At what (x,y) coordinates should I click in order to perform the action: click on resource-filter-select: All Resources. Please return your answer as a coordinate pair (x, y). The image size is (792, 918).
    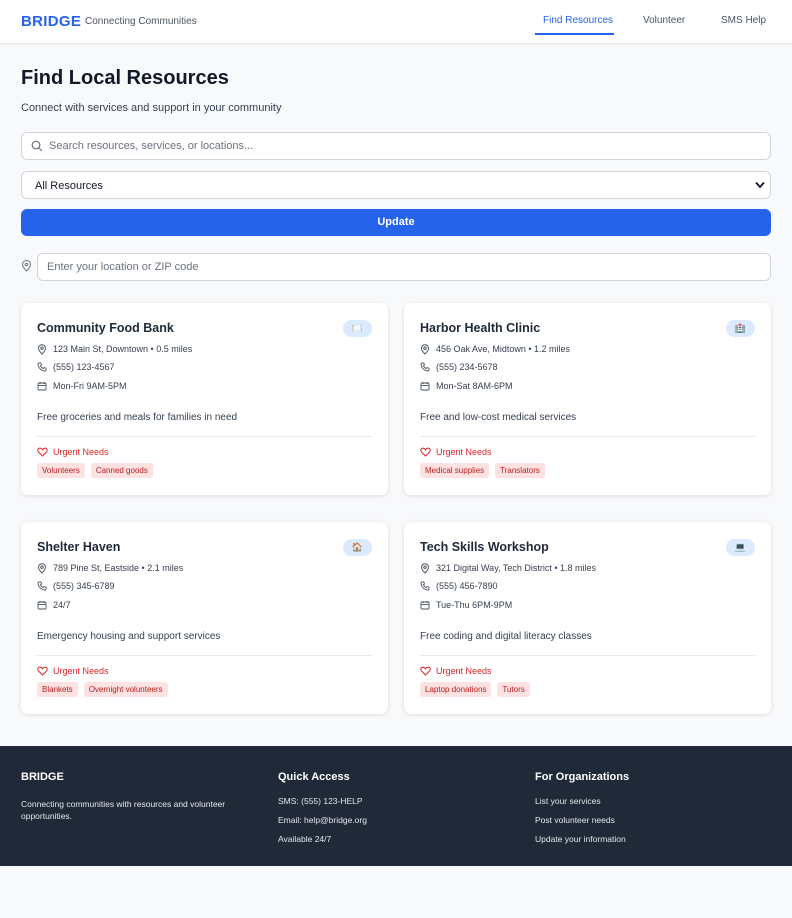
    Looking at the image, I should click on (396, 185).